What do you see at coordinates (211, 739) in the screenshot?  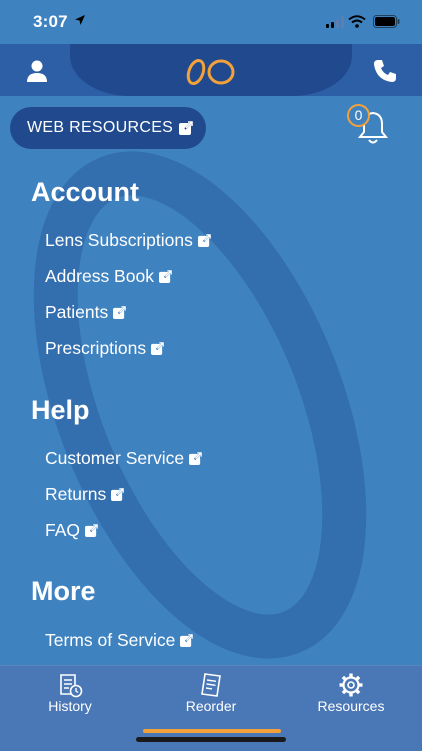 I see `home-indicator` at bounding box center [211, 739].